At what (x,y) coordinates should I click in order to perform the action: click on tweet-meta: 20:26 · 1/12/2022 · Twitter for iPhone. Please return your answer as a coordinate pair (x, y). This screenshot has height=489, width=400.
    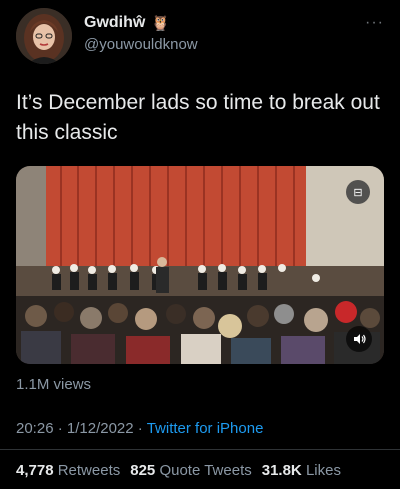
    Looking at the image, I should click on (139, 428).